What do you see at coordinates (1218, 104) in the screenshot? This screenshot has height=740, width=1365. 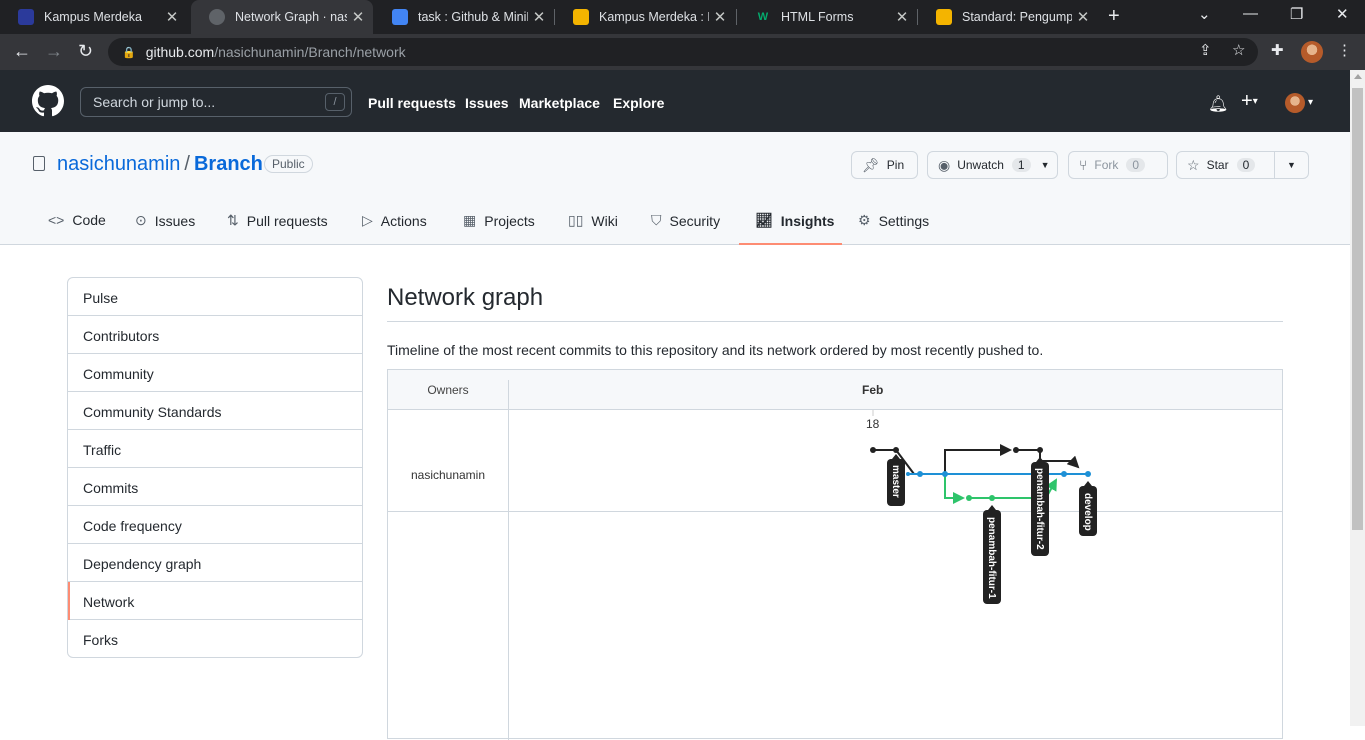 I see `bell-icon: 🔔︎` at bounding box center [1218, 104].